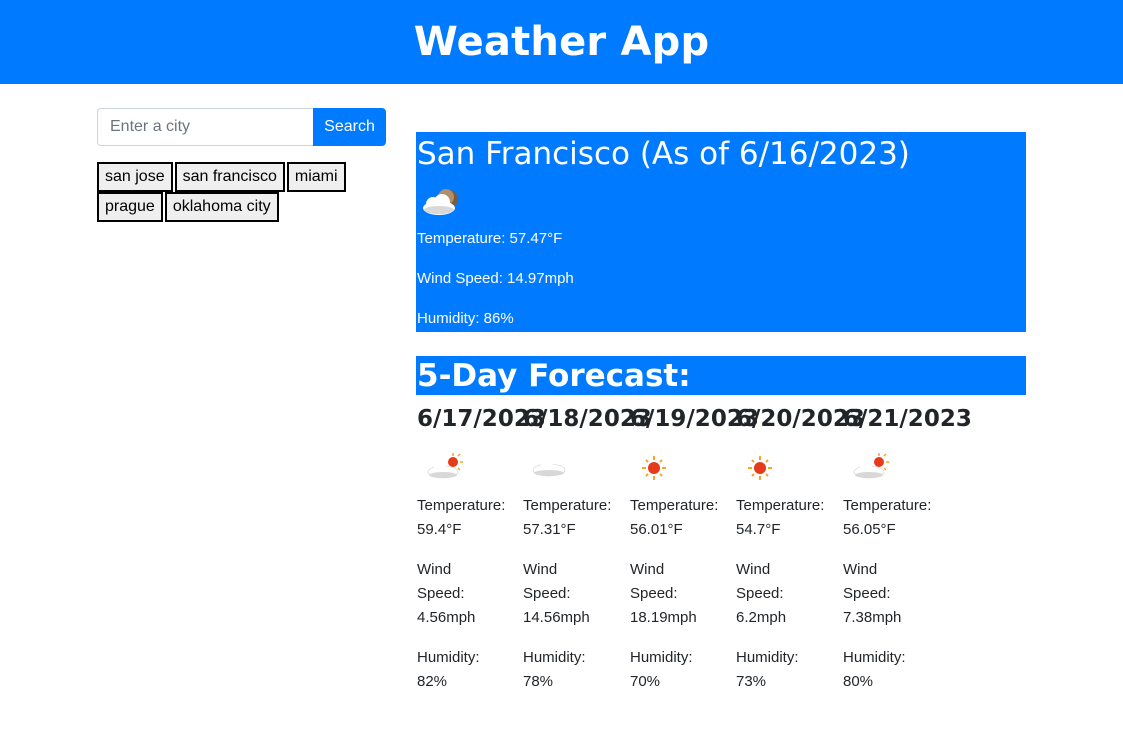 This screenshot has height=740, width=1123. What do you see at coordinates (800, 419) in the screenshot?
I see `forecast-date: 6/20/2023` at bounding box center [800, 419].